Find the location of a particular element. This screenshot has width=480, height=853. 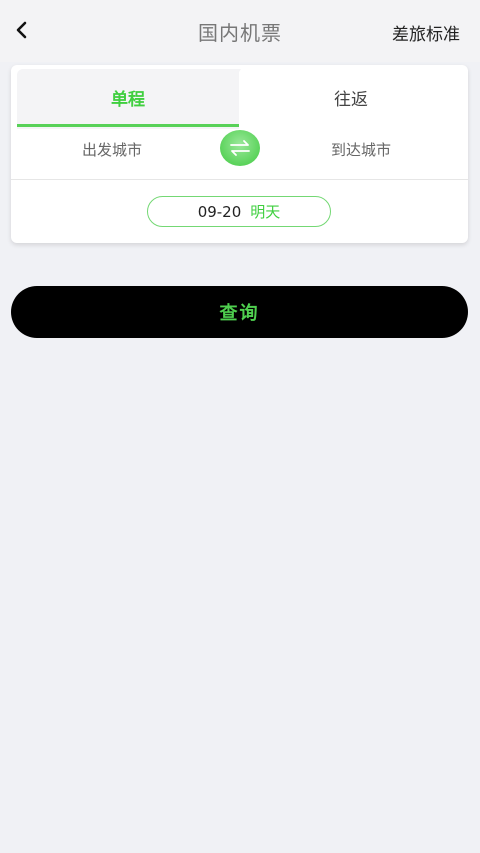

active-tab-underline is located at coordinates (128, 125).